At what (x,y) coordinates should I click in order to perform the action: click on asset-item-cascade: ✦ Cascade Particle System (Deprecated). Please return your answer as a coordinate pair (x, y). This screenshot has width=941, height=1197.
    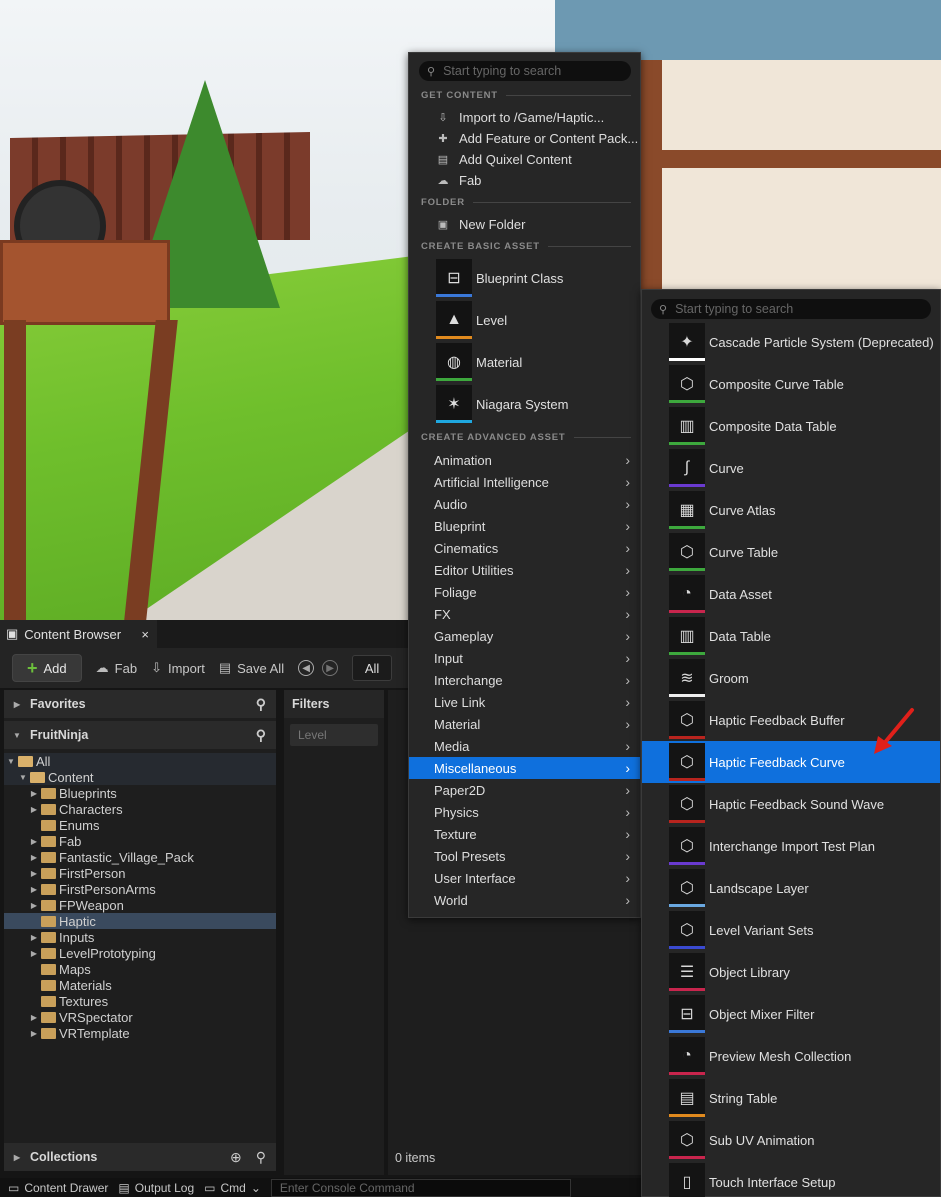
    Looking at the image, I should click on (791, 342).